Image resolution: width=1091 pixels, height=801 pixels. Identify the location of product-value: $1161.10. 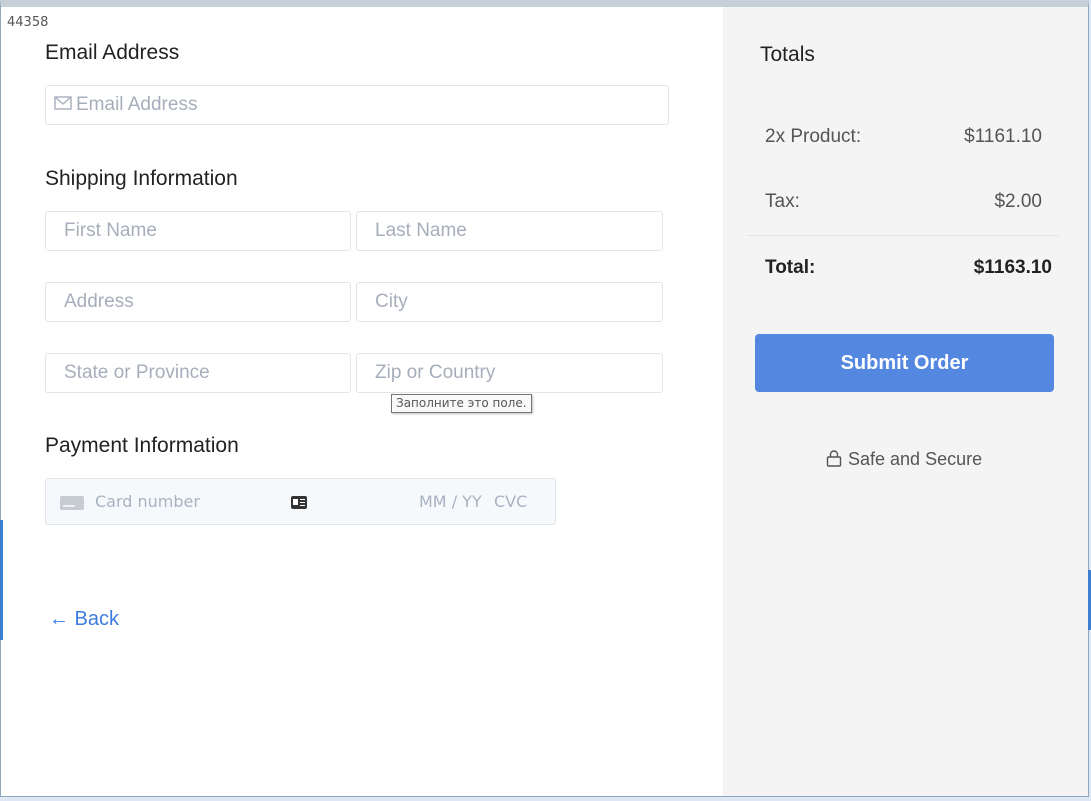
(1003, 136).